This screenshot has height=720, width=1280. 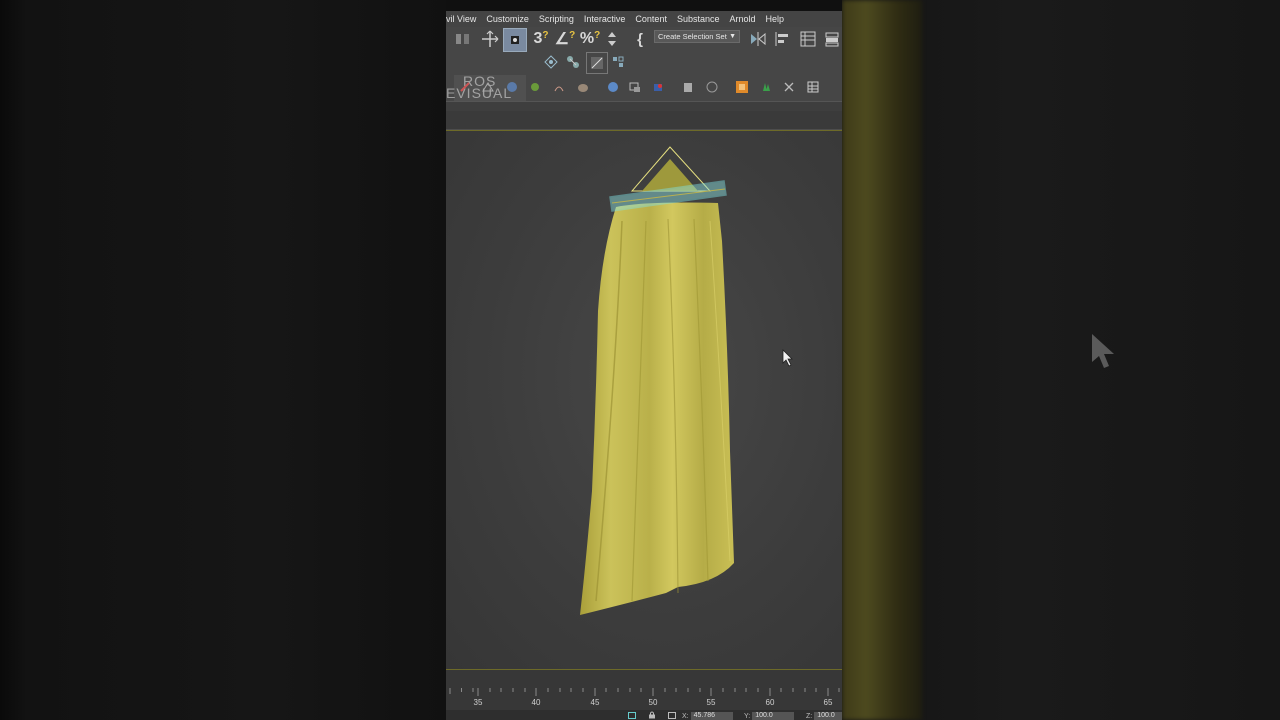 I want to click on z-coordinate: Z: 100.0, so click(x=824, y=716).